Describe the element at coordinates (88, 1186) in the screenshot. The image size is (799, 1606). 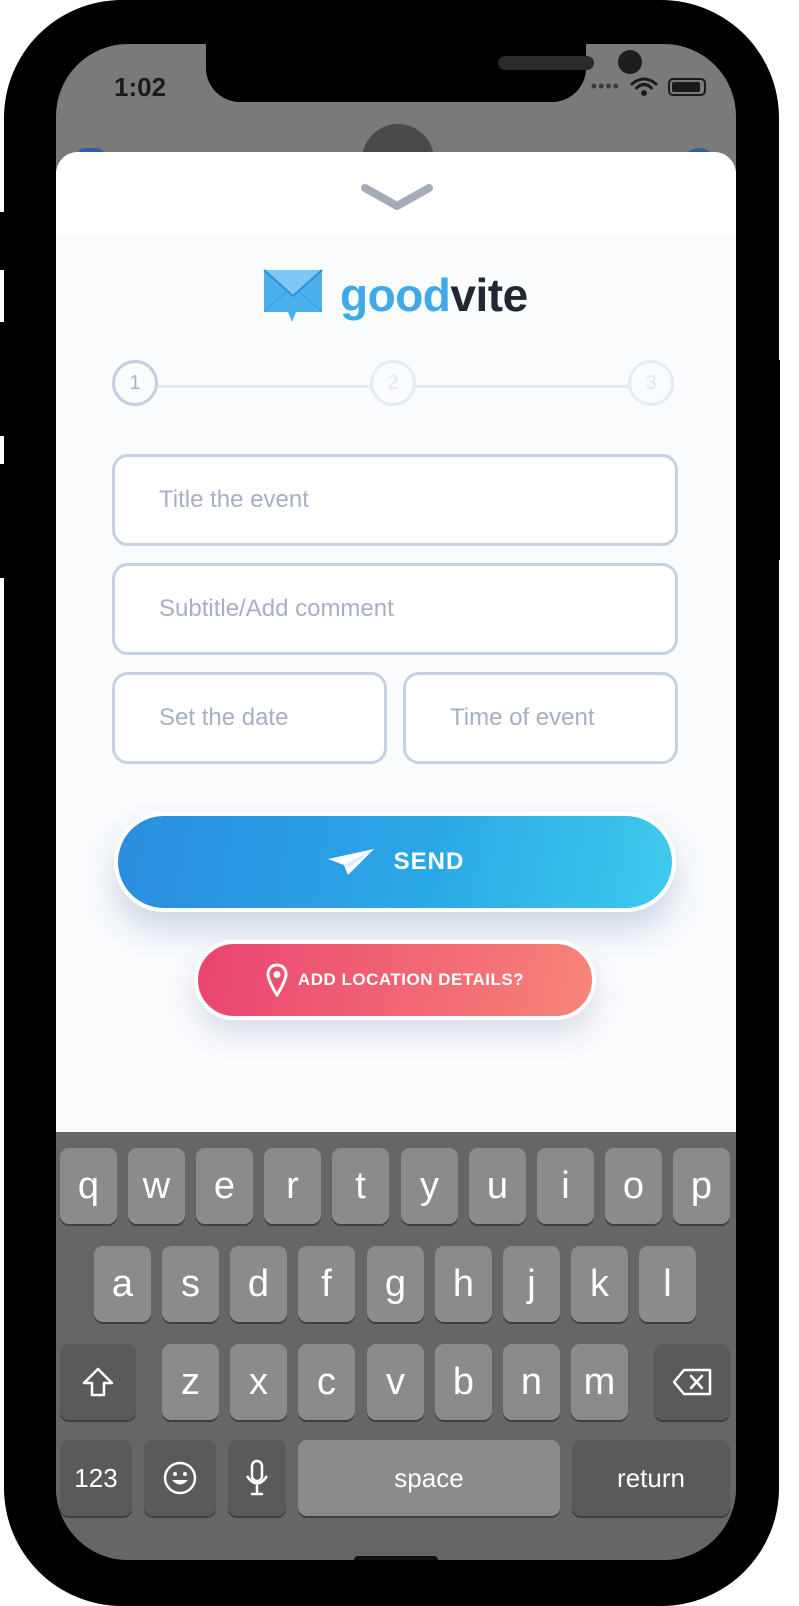
I see `key-q: q` at that location.